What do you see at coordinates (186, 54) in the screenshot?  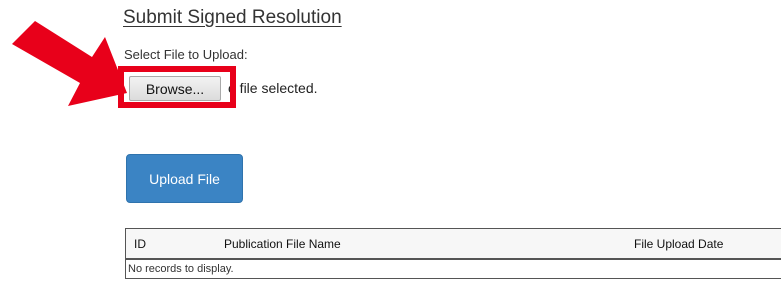 I see `select-file-label: Select File to Upload:` at bounding box center [186, 54].